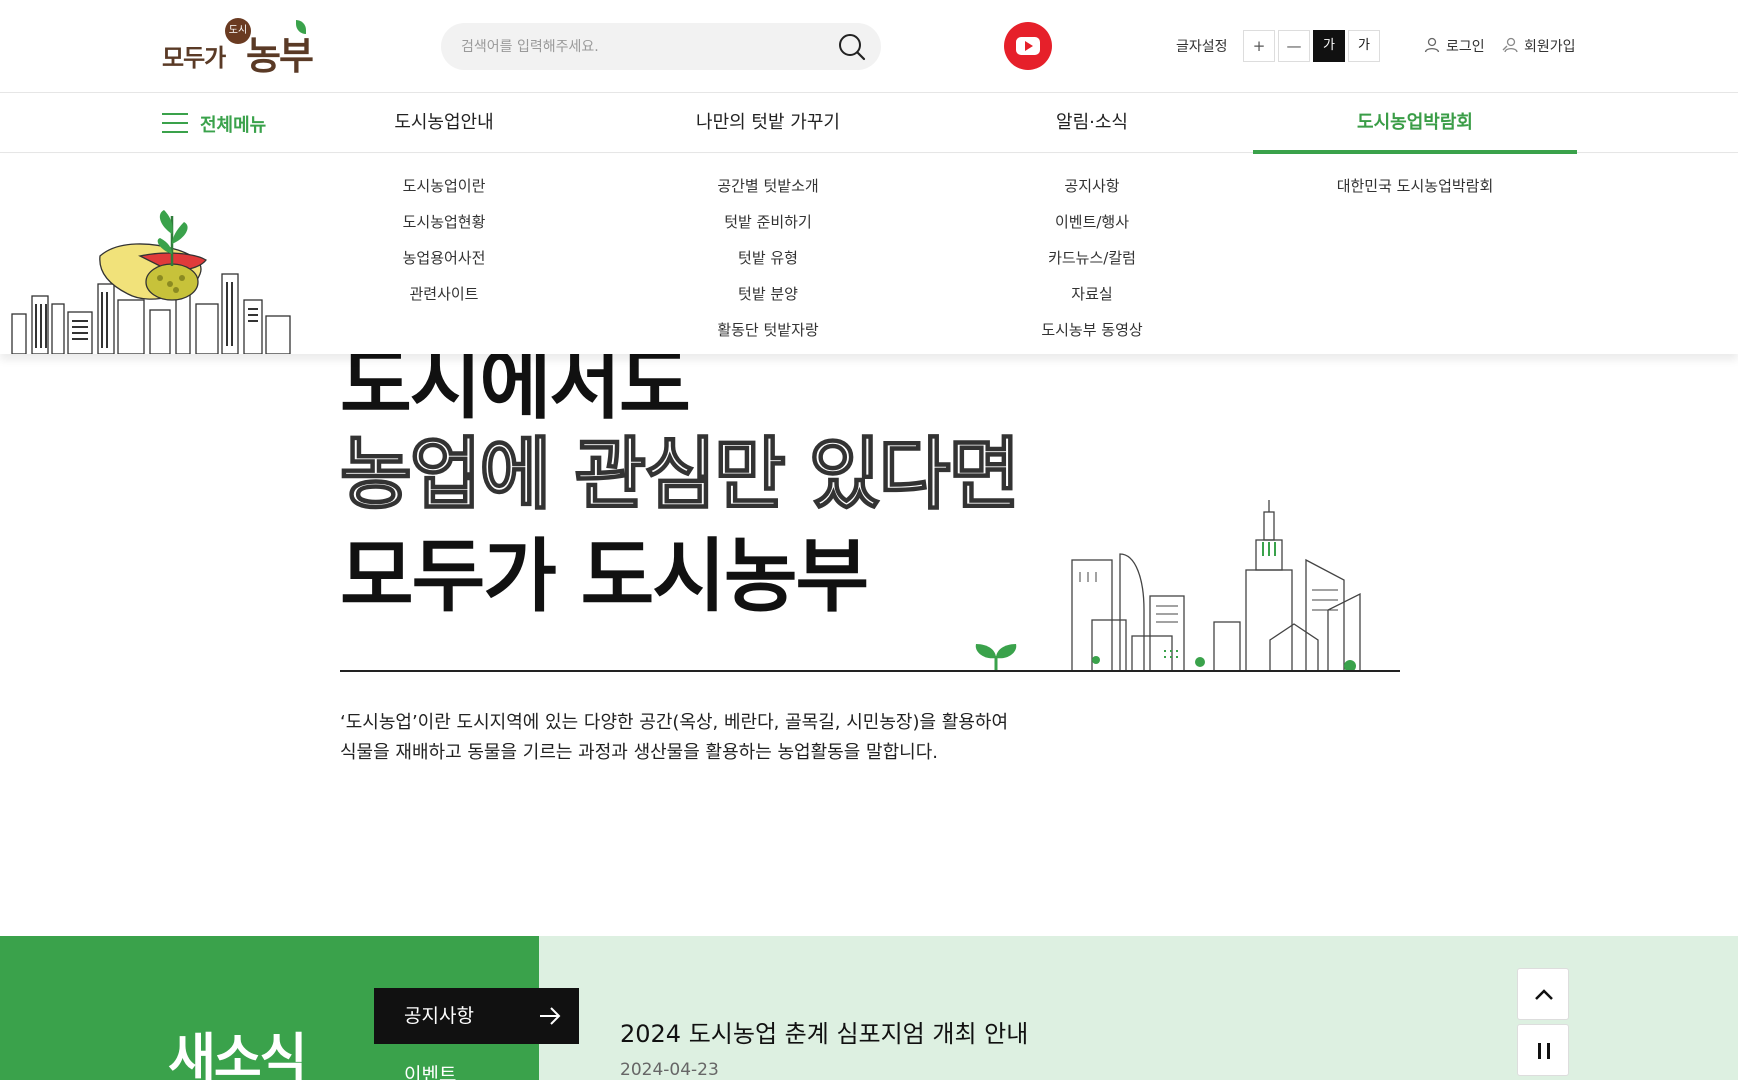  What do you see at coordinates (430, 1070) in the screenshot?
I see `news-tab-events: 이벤트` at bounding box center [430, 1070].